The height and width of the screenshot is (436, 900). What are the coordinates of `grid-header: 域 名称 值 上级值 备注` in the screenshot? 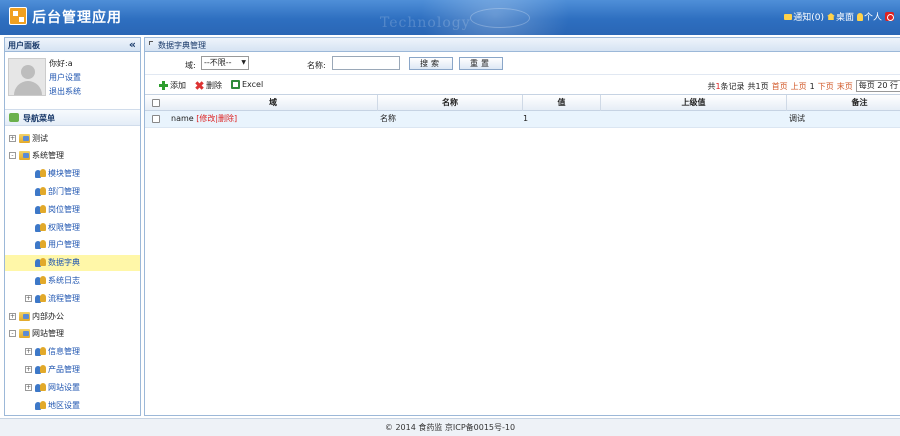 It's located at (522, 102).